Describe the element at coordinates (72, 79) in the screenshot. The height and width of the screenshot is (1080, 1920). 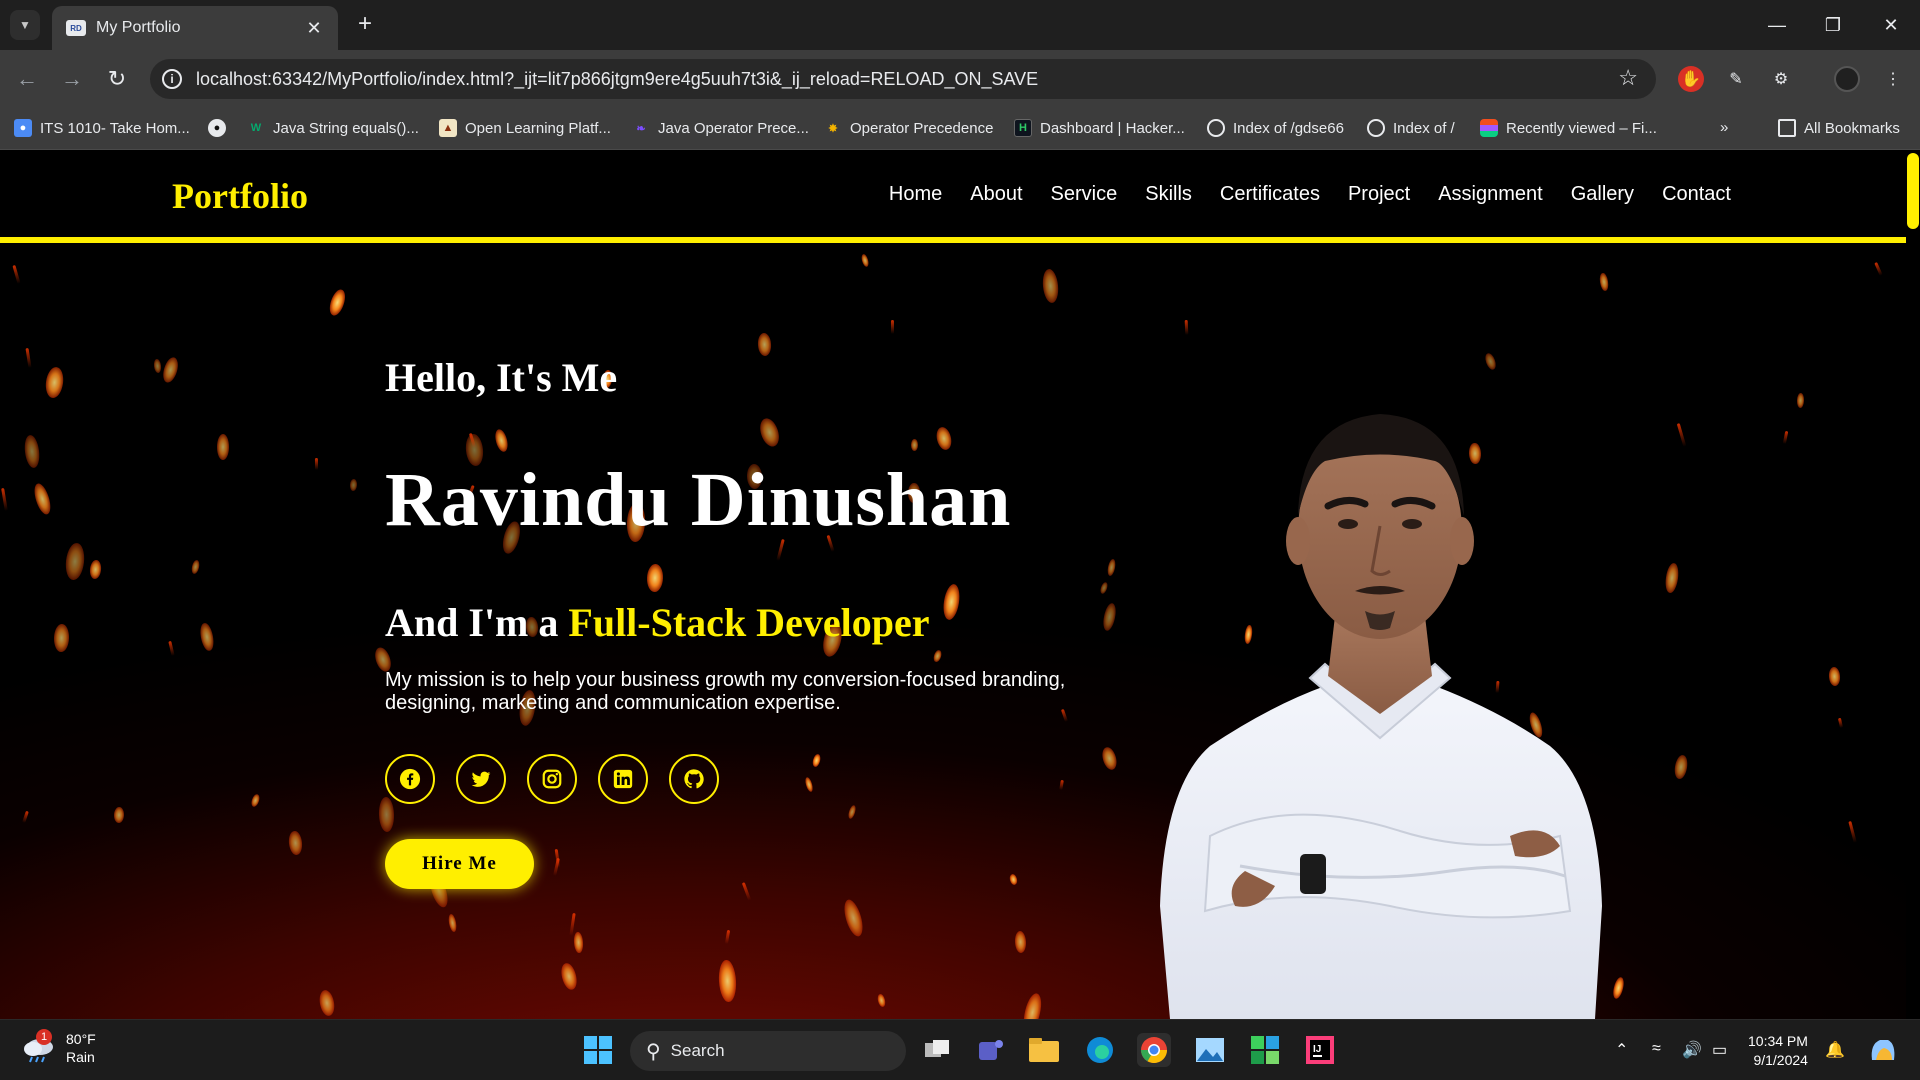
I see `forward-icon: →` at that location.